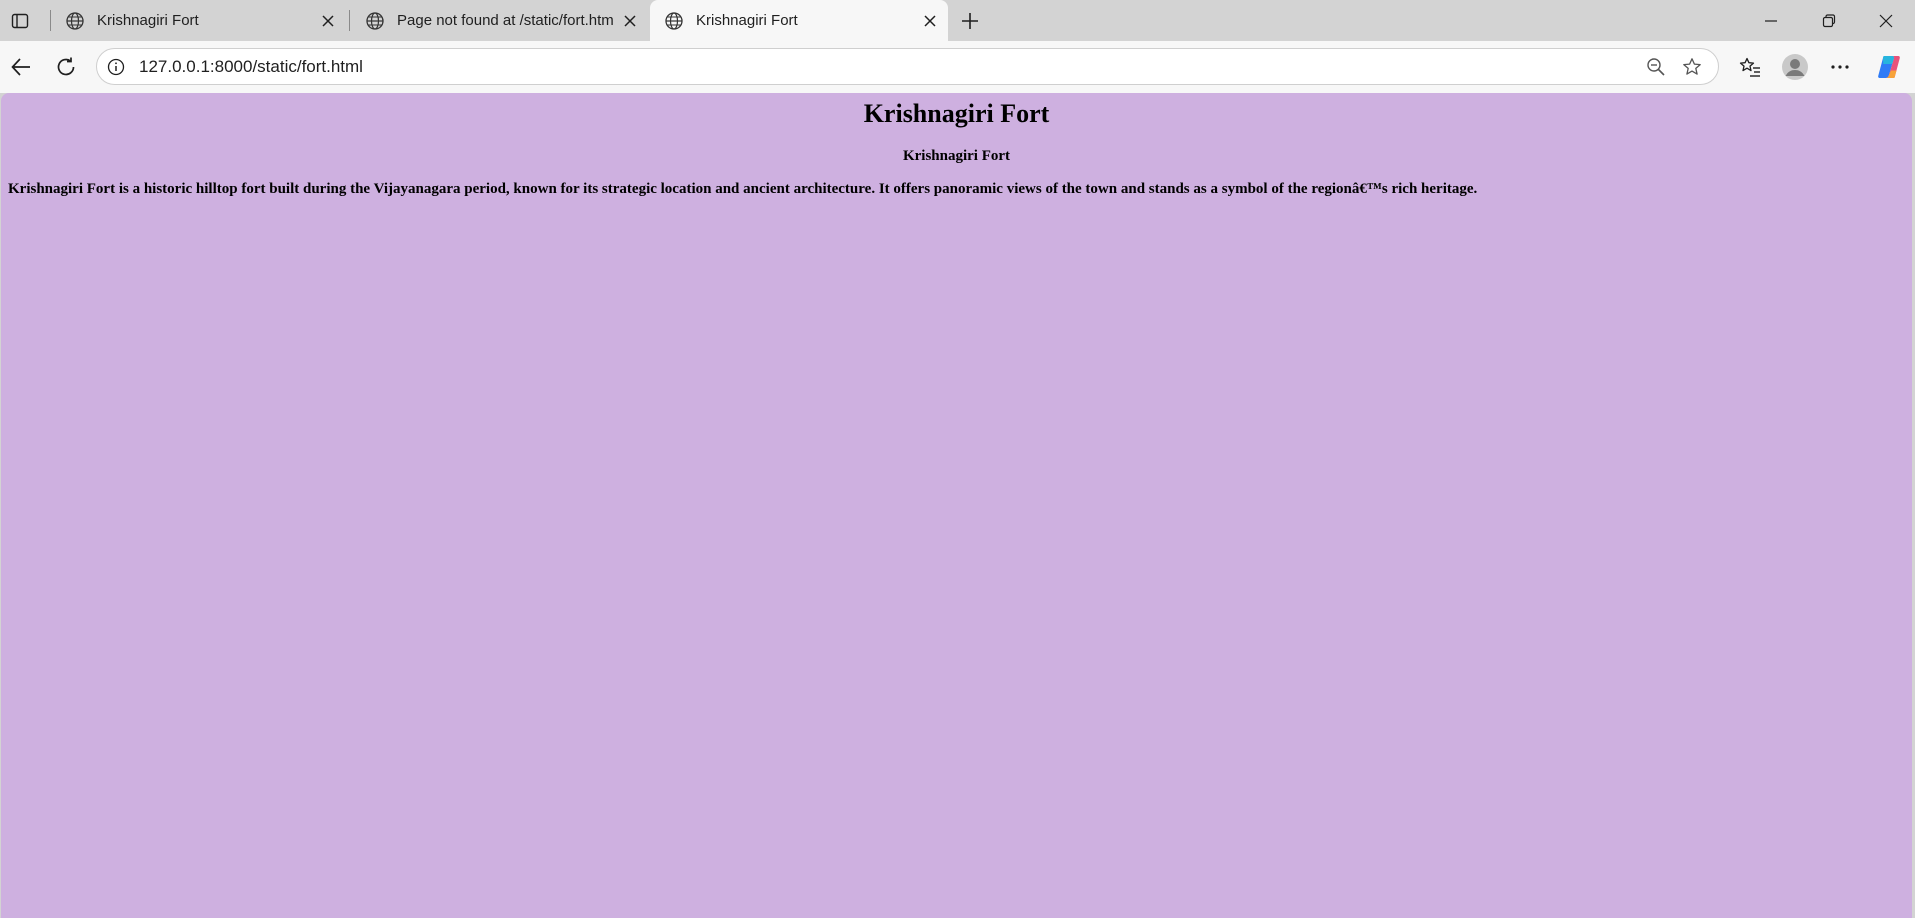 This screenshot has width=1915, height=918. I want to click on more-dots-icon, so click(1840, 67).